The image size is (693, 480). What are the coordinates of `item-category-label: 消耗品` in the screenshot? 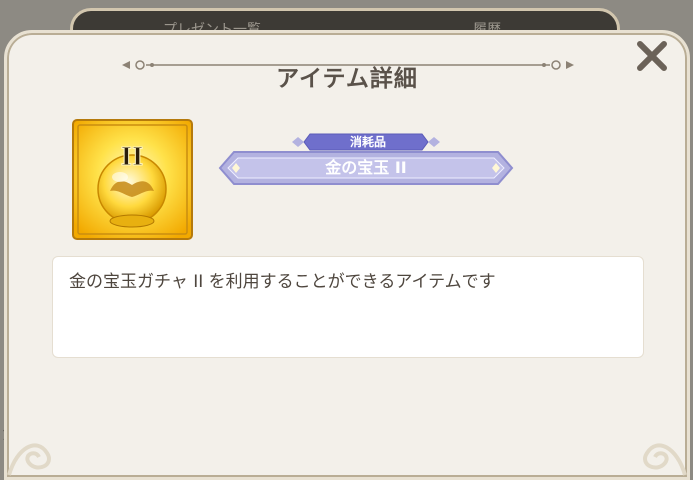 It's located at (367, 142).